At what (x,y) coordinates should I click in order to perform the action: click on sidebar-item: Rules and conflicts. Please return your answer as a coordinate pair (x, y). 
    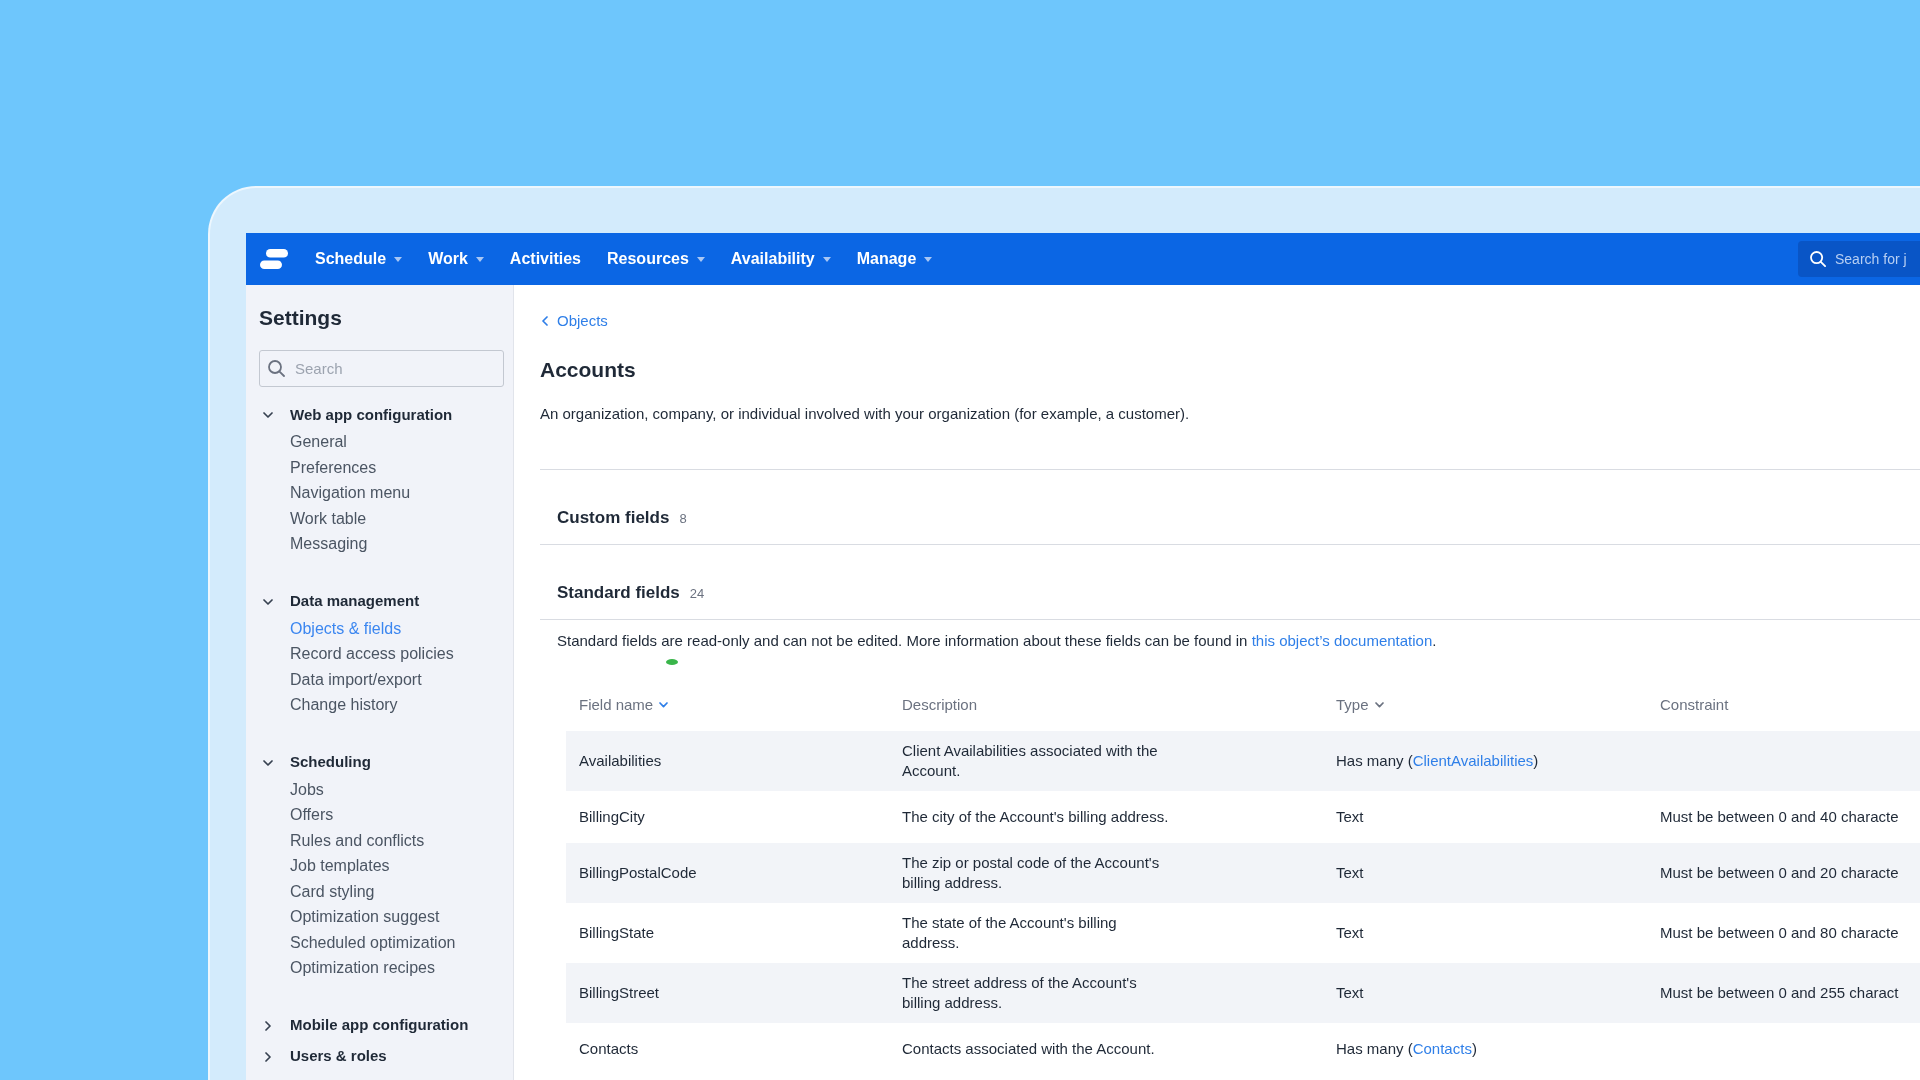
    Looking at the image, I should click on (357, 840).